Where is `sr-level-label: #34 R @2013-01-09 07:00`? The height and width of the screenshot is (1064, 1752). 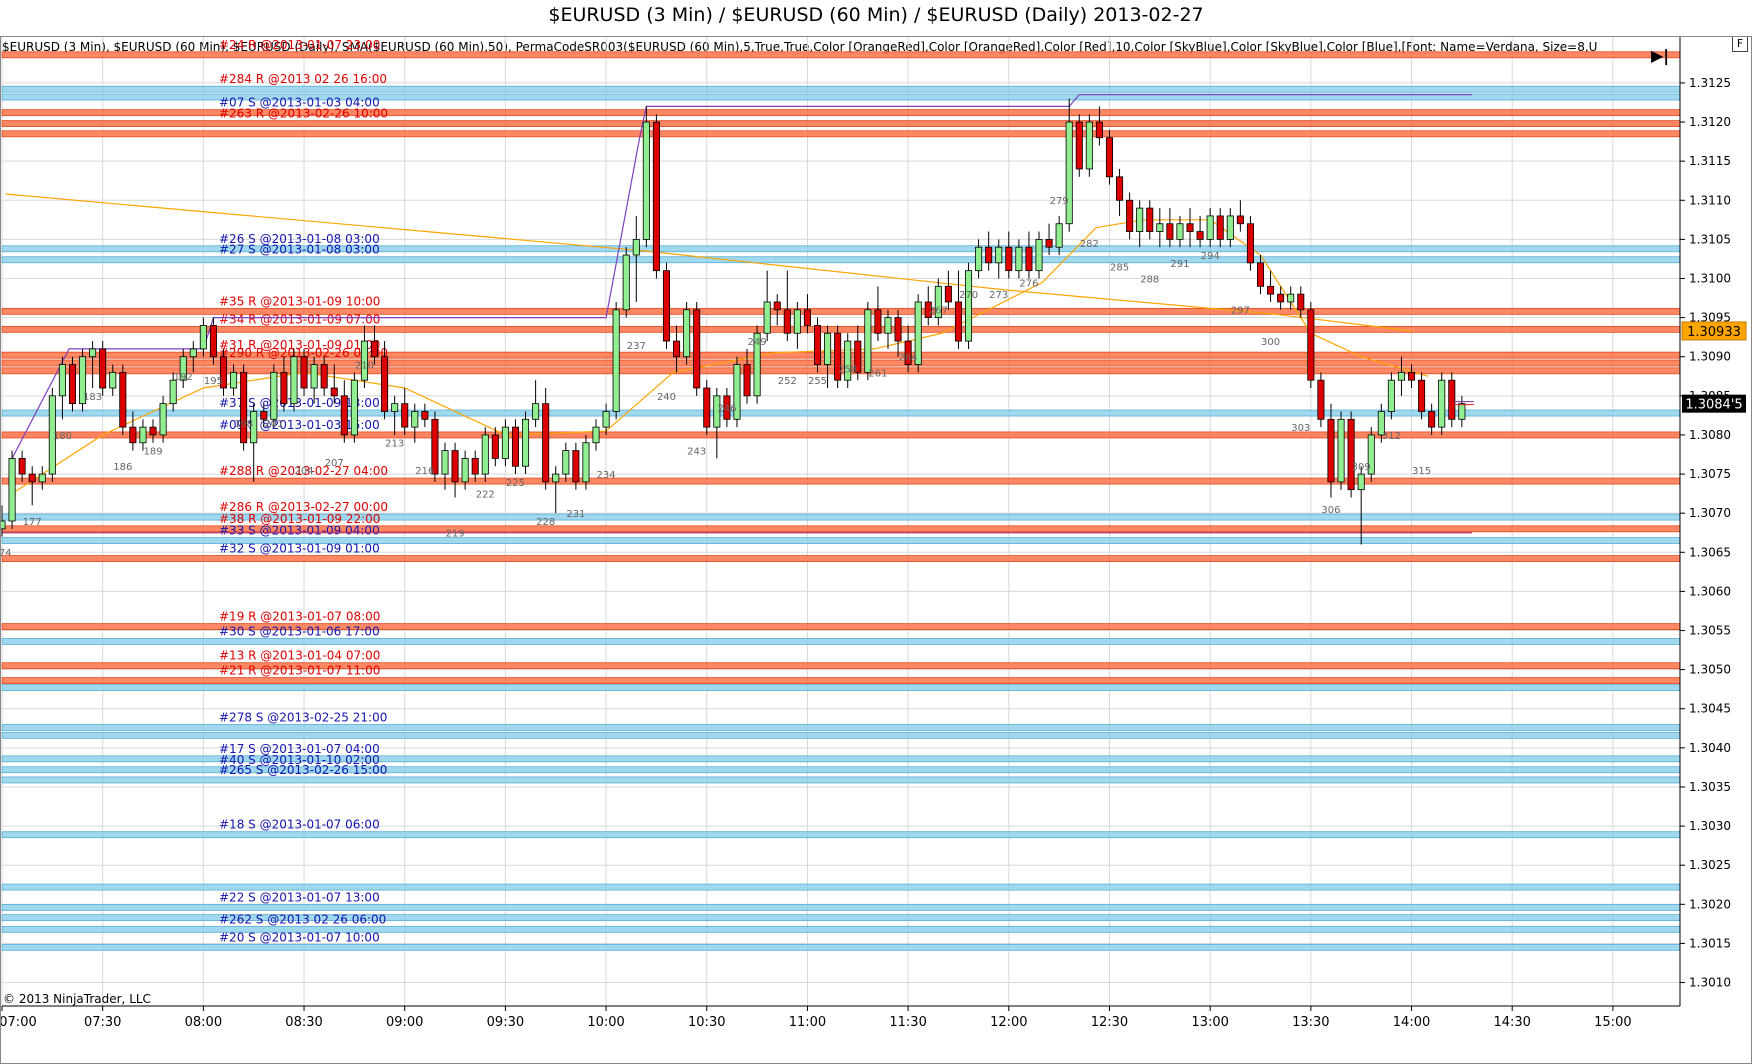
sr-level-label: #34 R @2013-01-09 07:00 is located at coordinates (299, 319).